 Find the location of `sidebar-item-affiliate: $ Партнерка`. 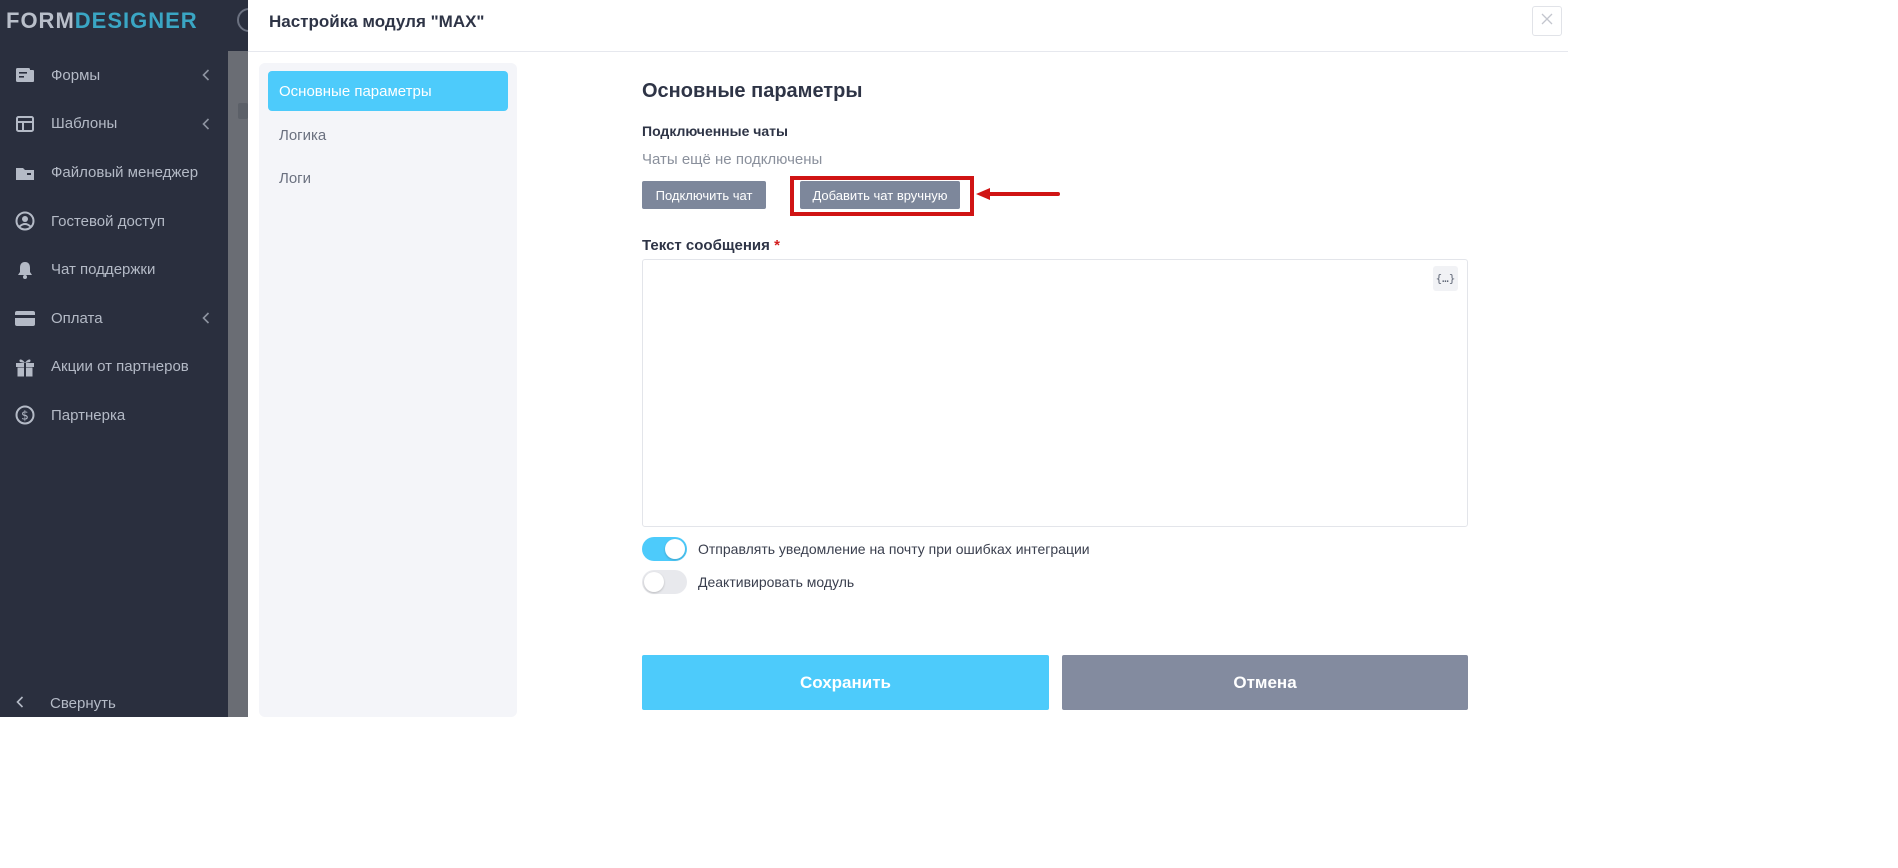

sidebar-item-affiliate: $ Партнерка is located at coordinates (114, 415).